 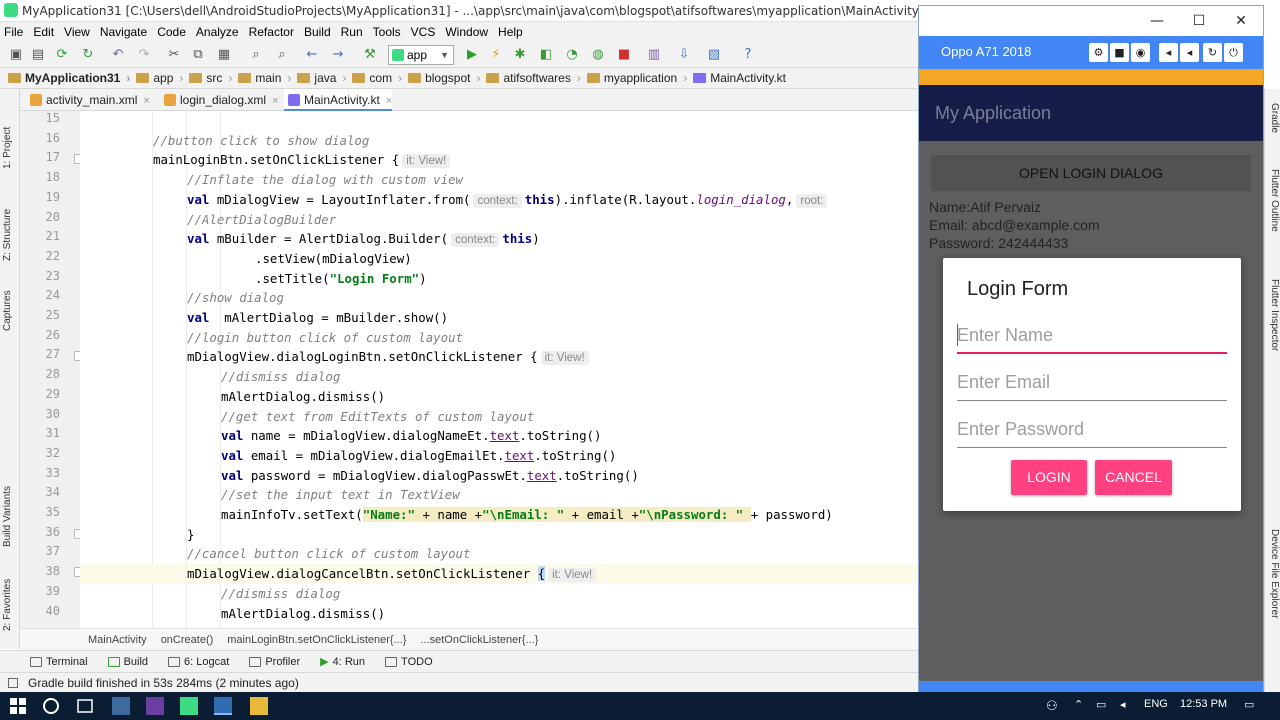 What do you see at coordinates (421, 55) in the screenshot?
I see `run-config-select: app ▼` at bounding box center [421, 55].